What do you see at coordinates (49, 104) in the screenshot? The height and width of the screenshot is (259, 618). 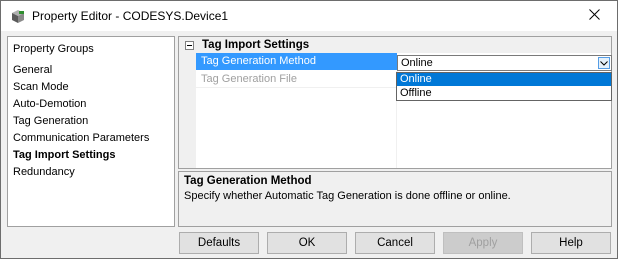 I see `group-item-auto-demotion: Auto-Demotion` at bounding box center [49, 104].